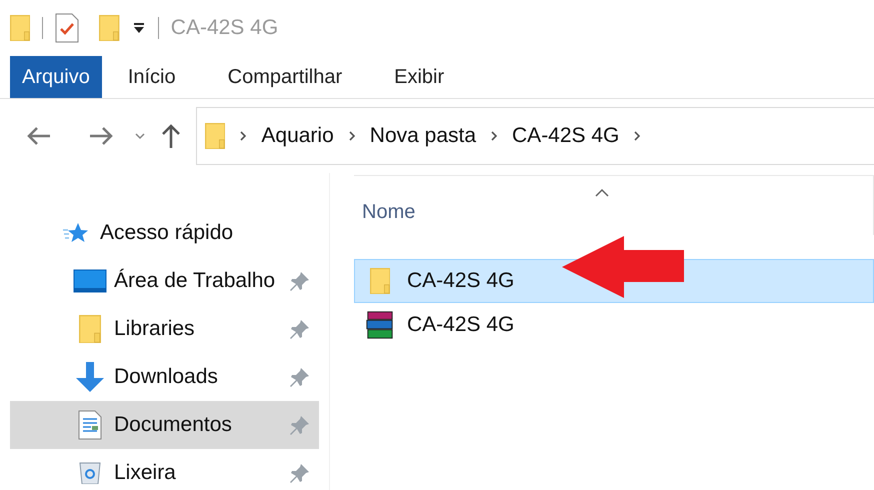 This screenshot has width=874, height=490. Describe the element at coordinates (140, 136) in the screenshot. I see `chevron-down-icon` at that location.